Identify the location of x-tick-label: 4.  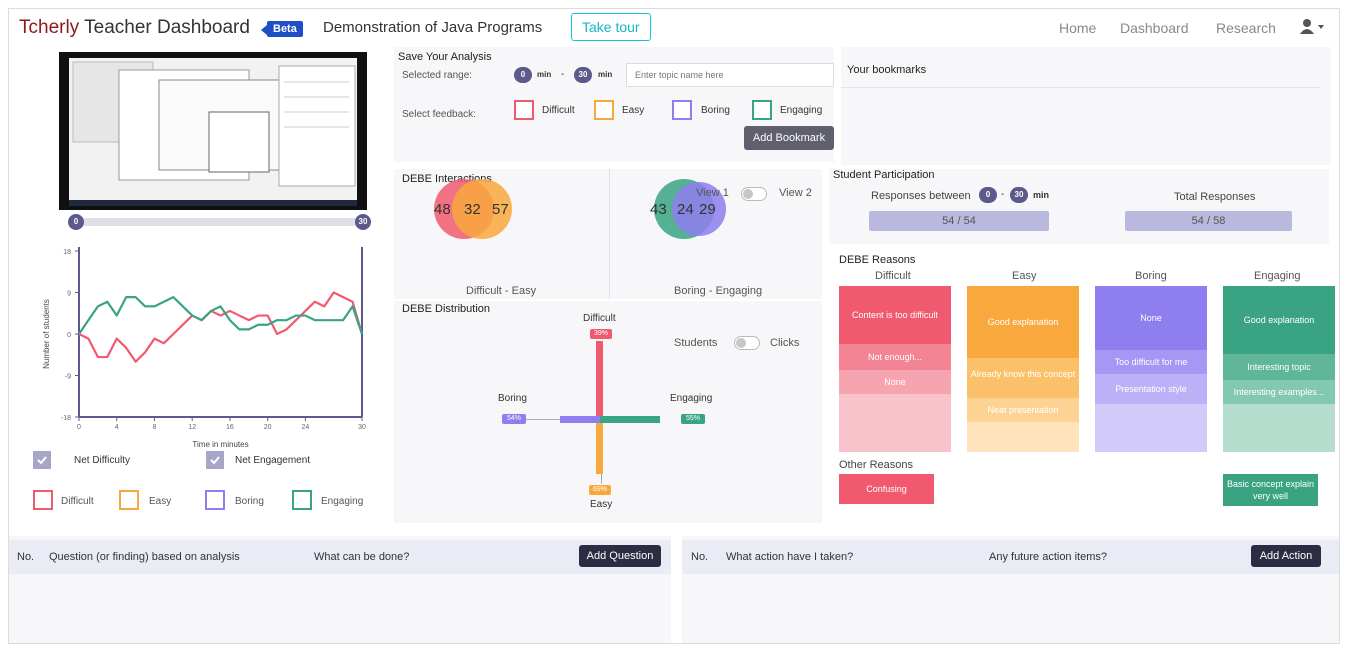
(117, 427).